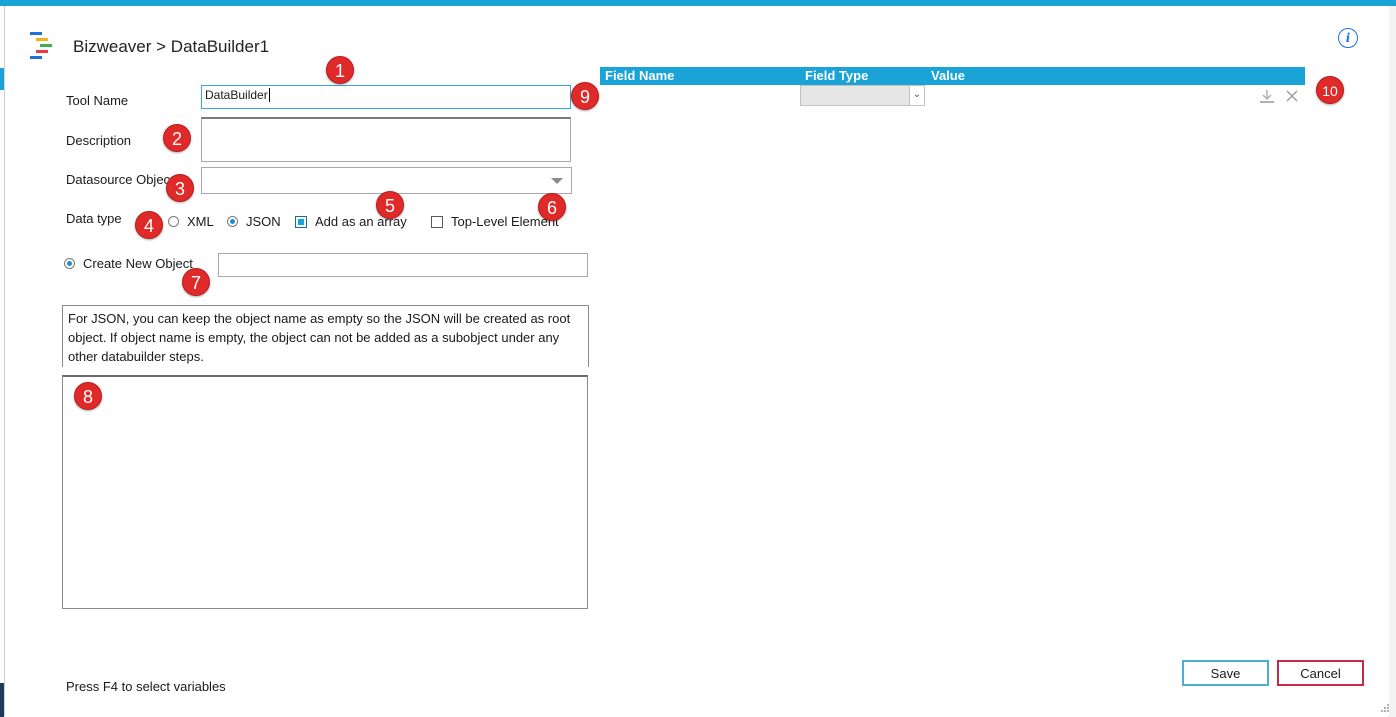  Describe the element at coordinates (196, 282) in the screenshot. I see `callout-badge: 7` at that location.